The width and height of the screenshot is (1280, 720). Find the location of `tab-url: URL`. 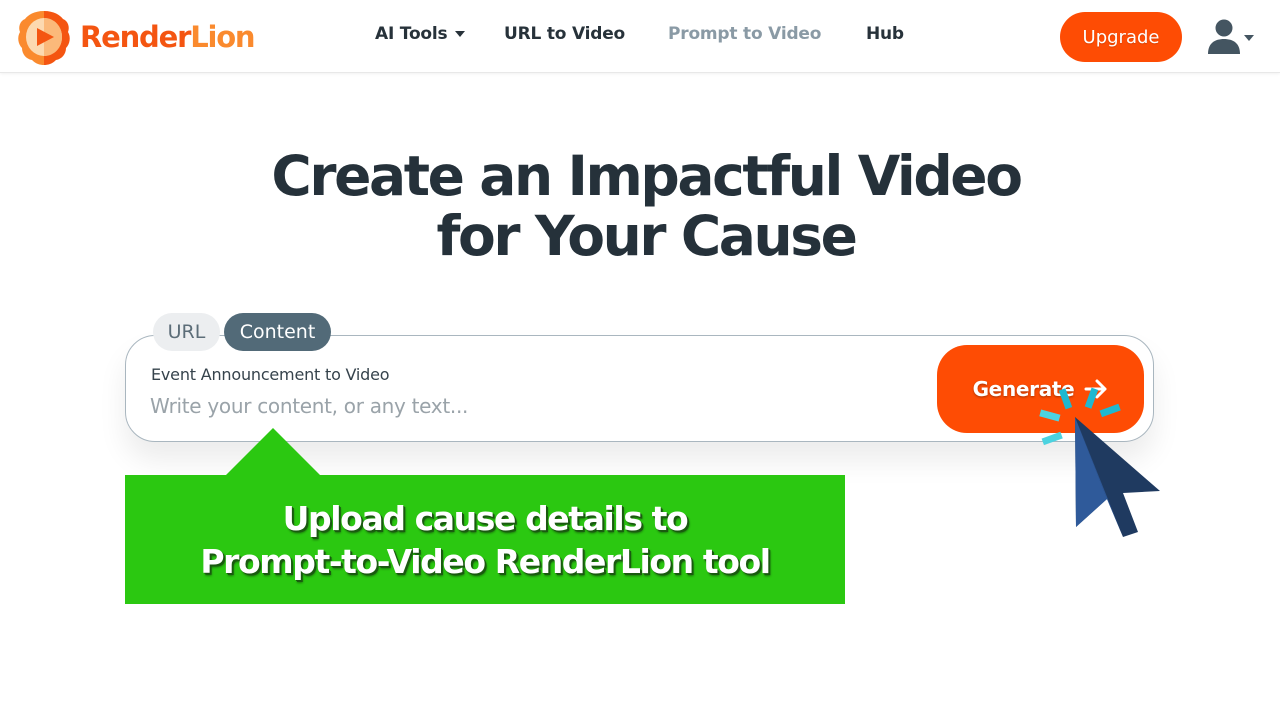

tab-url: URL is located at coordinates (186, 332).